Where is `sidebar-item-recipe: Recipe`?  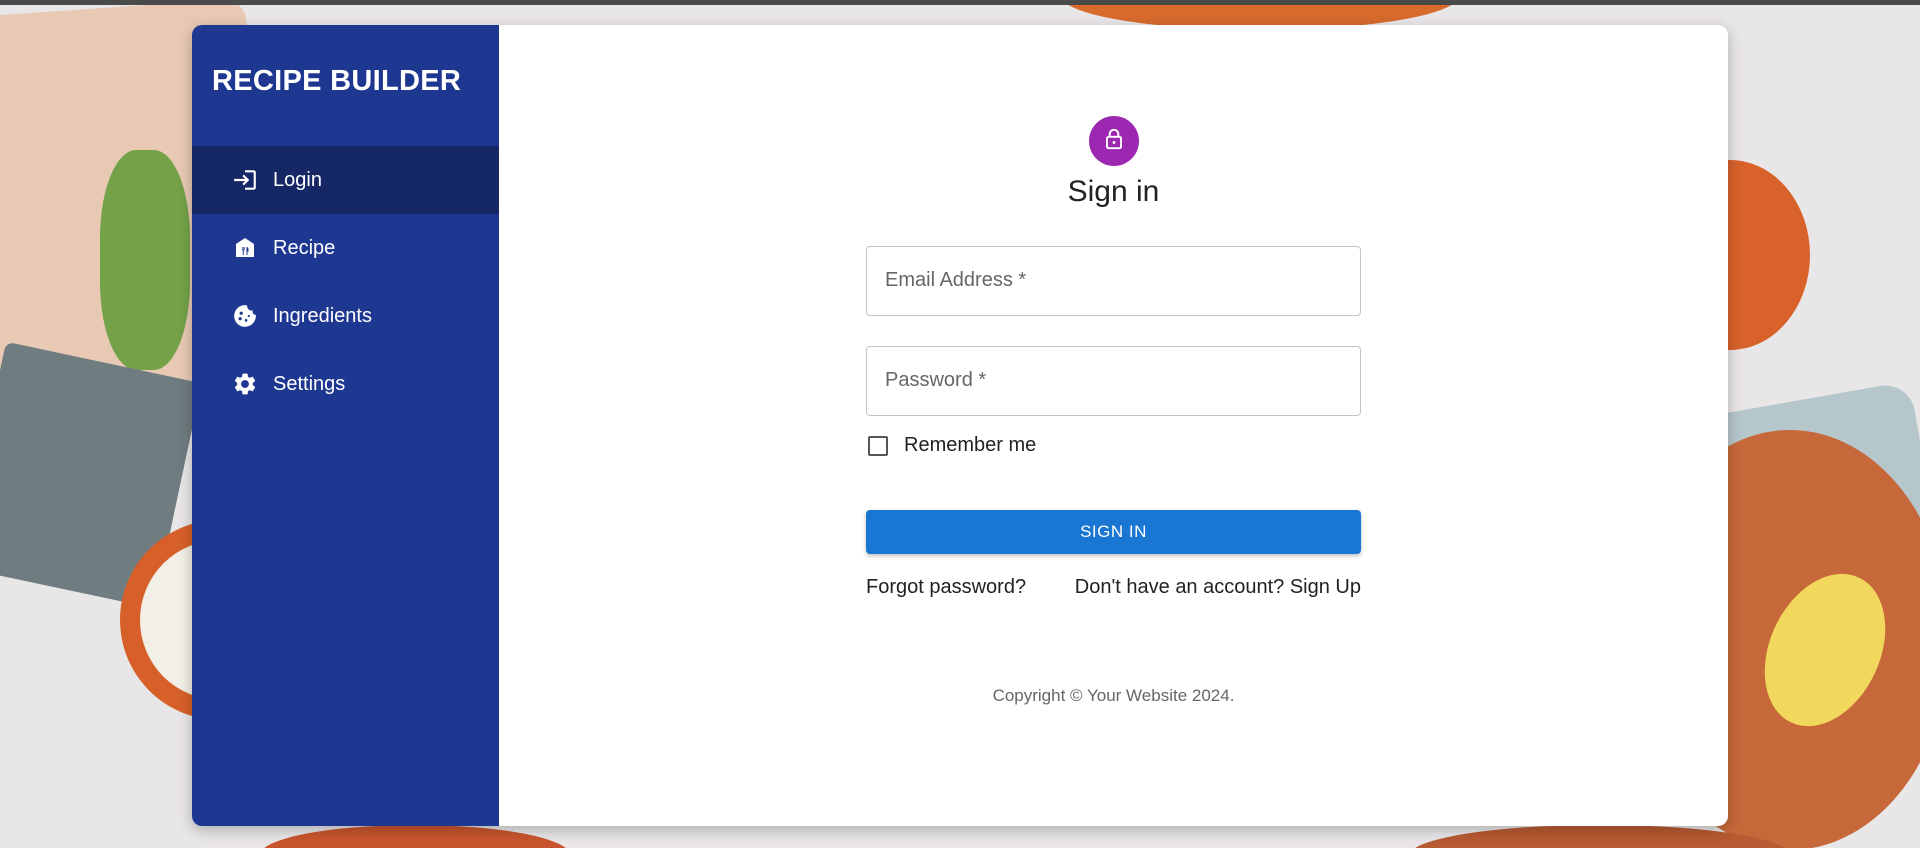
sidebar-item-recipe: Recipe is located at coordinates (345, 248).